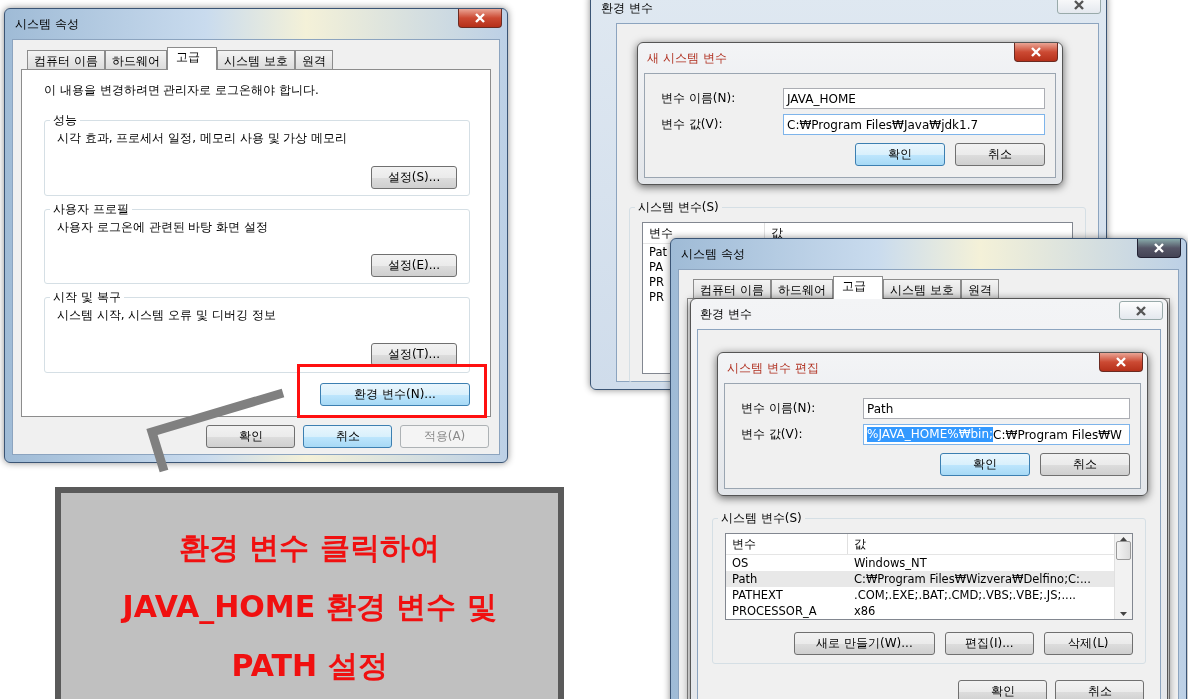 Image resolution: width=1188 pixels, height=699 pixels. I want to click on table-cell-text: OS, so click(740, 563).